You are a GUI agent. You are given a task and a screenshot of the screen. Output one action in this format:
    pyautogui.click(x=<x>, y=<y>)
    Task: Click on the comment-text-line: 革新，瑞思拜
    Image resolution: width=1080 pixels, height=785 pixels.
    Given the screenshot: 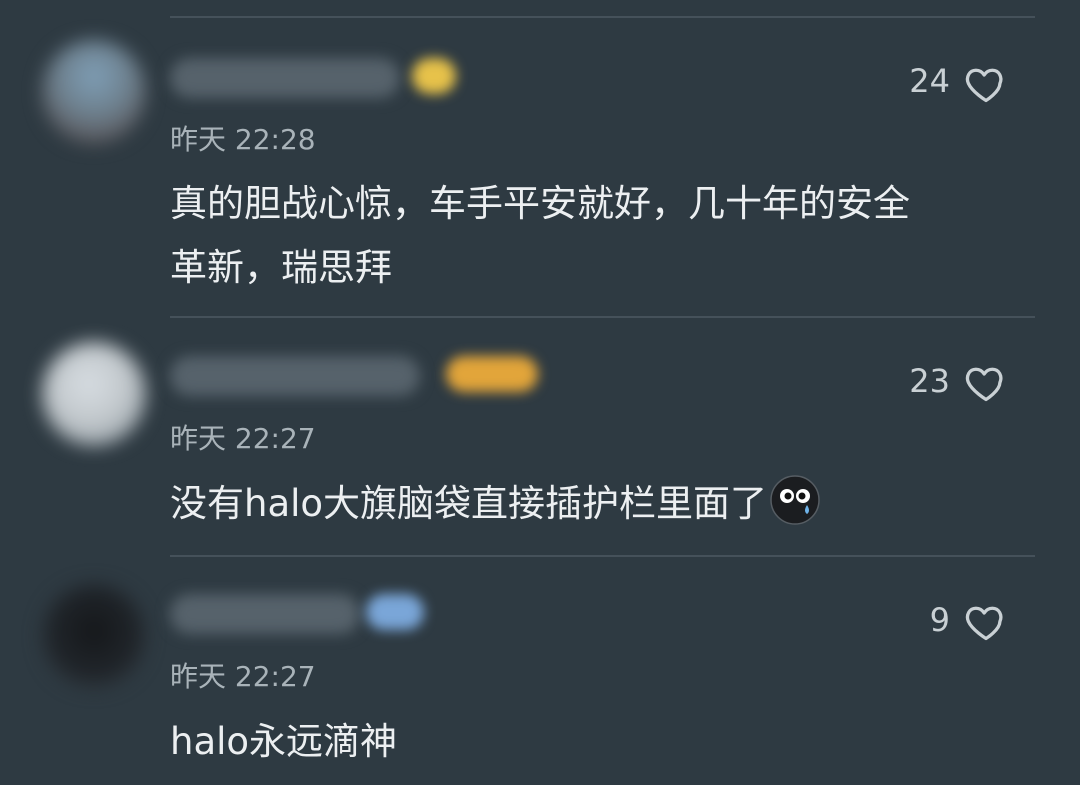 What is the action you would take?
    pyautogui.click(x=281, y=267)
    